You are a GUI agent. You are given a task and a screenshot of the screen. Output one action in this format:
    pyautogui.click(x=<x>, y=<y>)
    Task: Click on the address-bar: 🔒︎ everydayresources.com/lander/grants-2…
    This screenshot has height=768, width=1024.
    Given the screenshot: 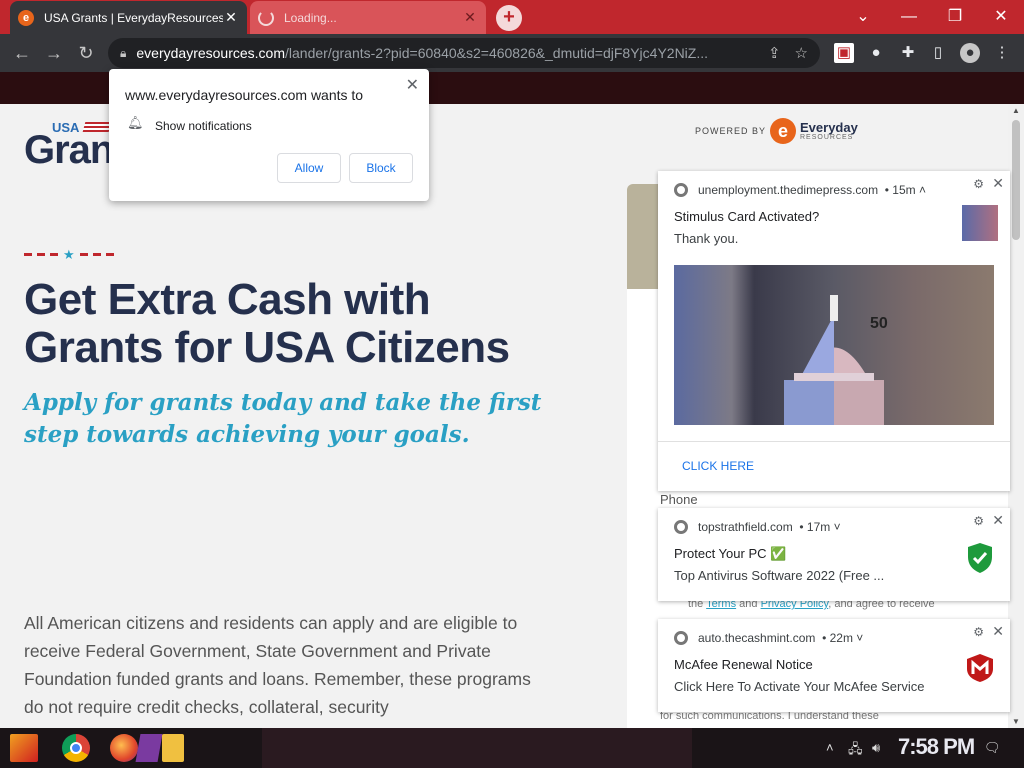 What is the action you would take?
    pyautogui.click(x=464, y=53)
    